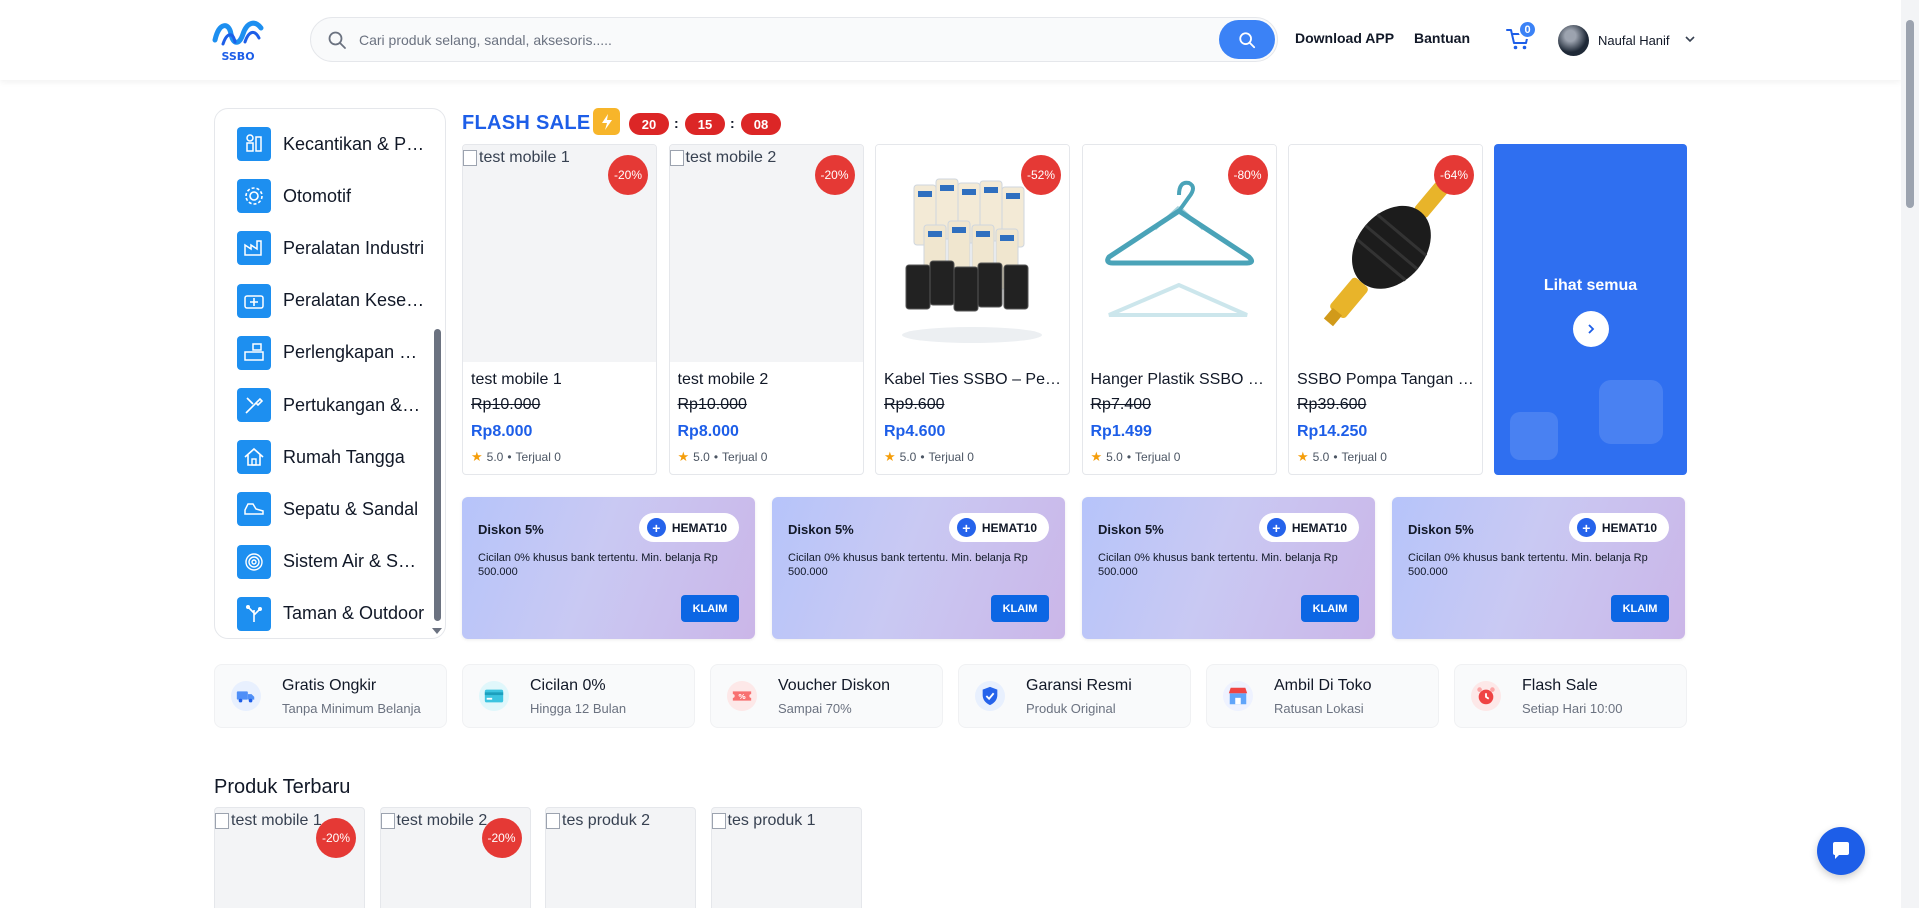  What do you see at coordinates (354, 247) in the screenshot?
I see `category-label: Peralatan Industri` at bounding box center [354, 247].